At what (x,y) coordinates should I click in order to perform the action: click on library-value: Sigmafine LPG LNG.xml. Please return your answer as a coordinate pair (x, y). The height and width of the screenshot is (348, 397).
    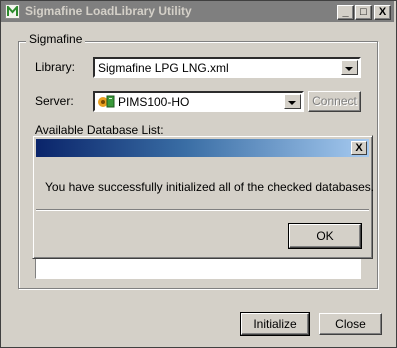
    Looking at the image, I should click on (163, 68).